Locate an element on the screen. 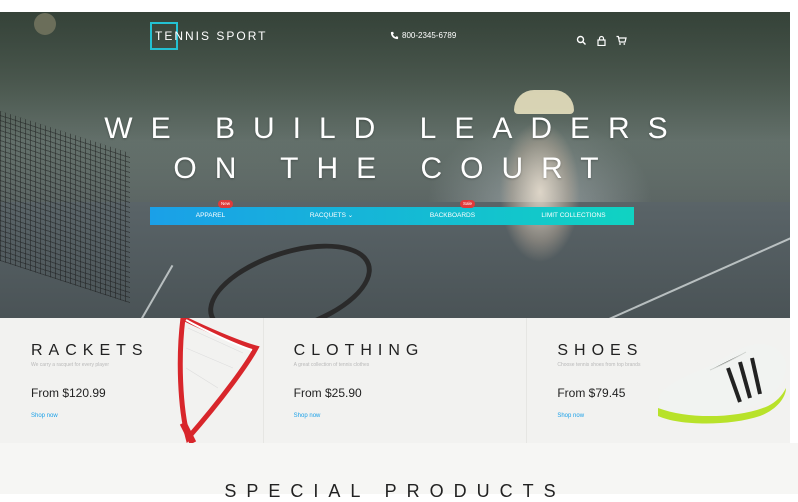 This screenshot has height=502, width=798. header-icons is located at coordinates (601, 40).